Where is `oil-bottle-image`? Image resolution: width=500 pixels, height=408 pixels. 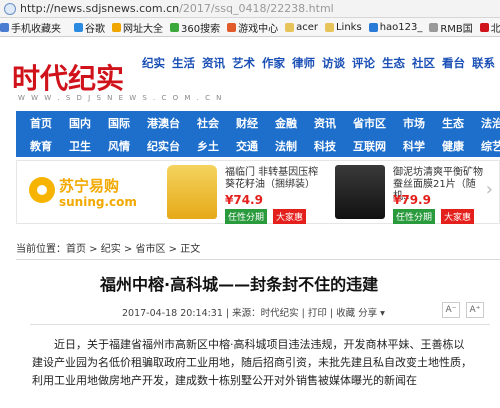 oil-bottle-image is located at coordinates (192, 192).